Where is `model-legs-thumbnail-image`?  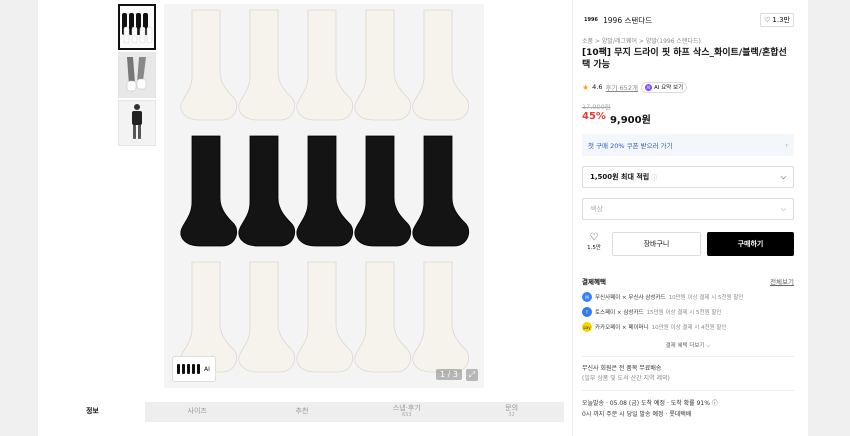
model-legs-thumbnail-image is located at coordinates (137, 75).